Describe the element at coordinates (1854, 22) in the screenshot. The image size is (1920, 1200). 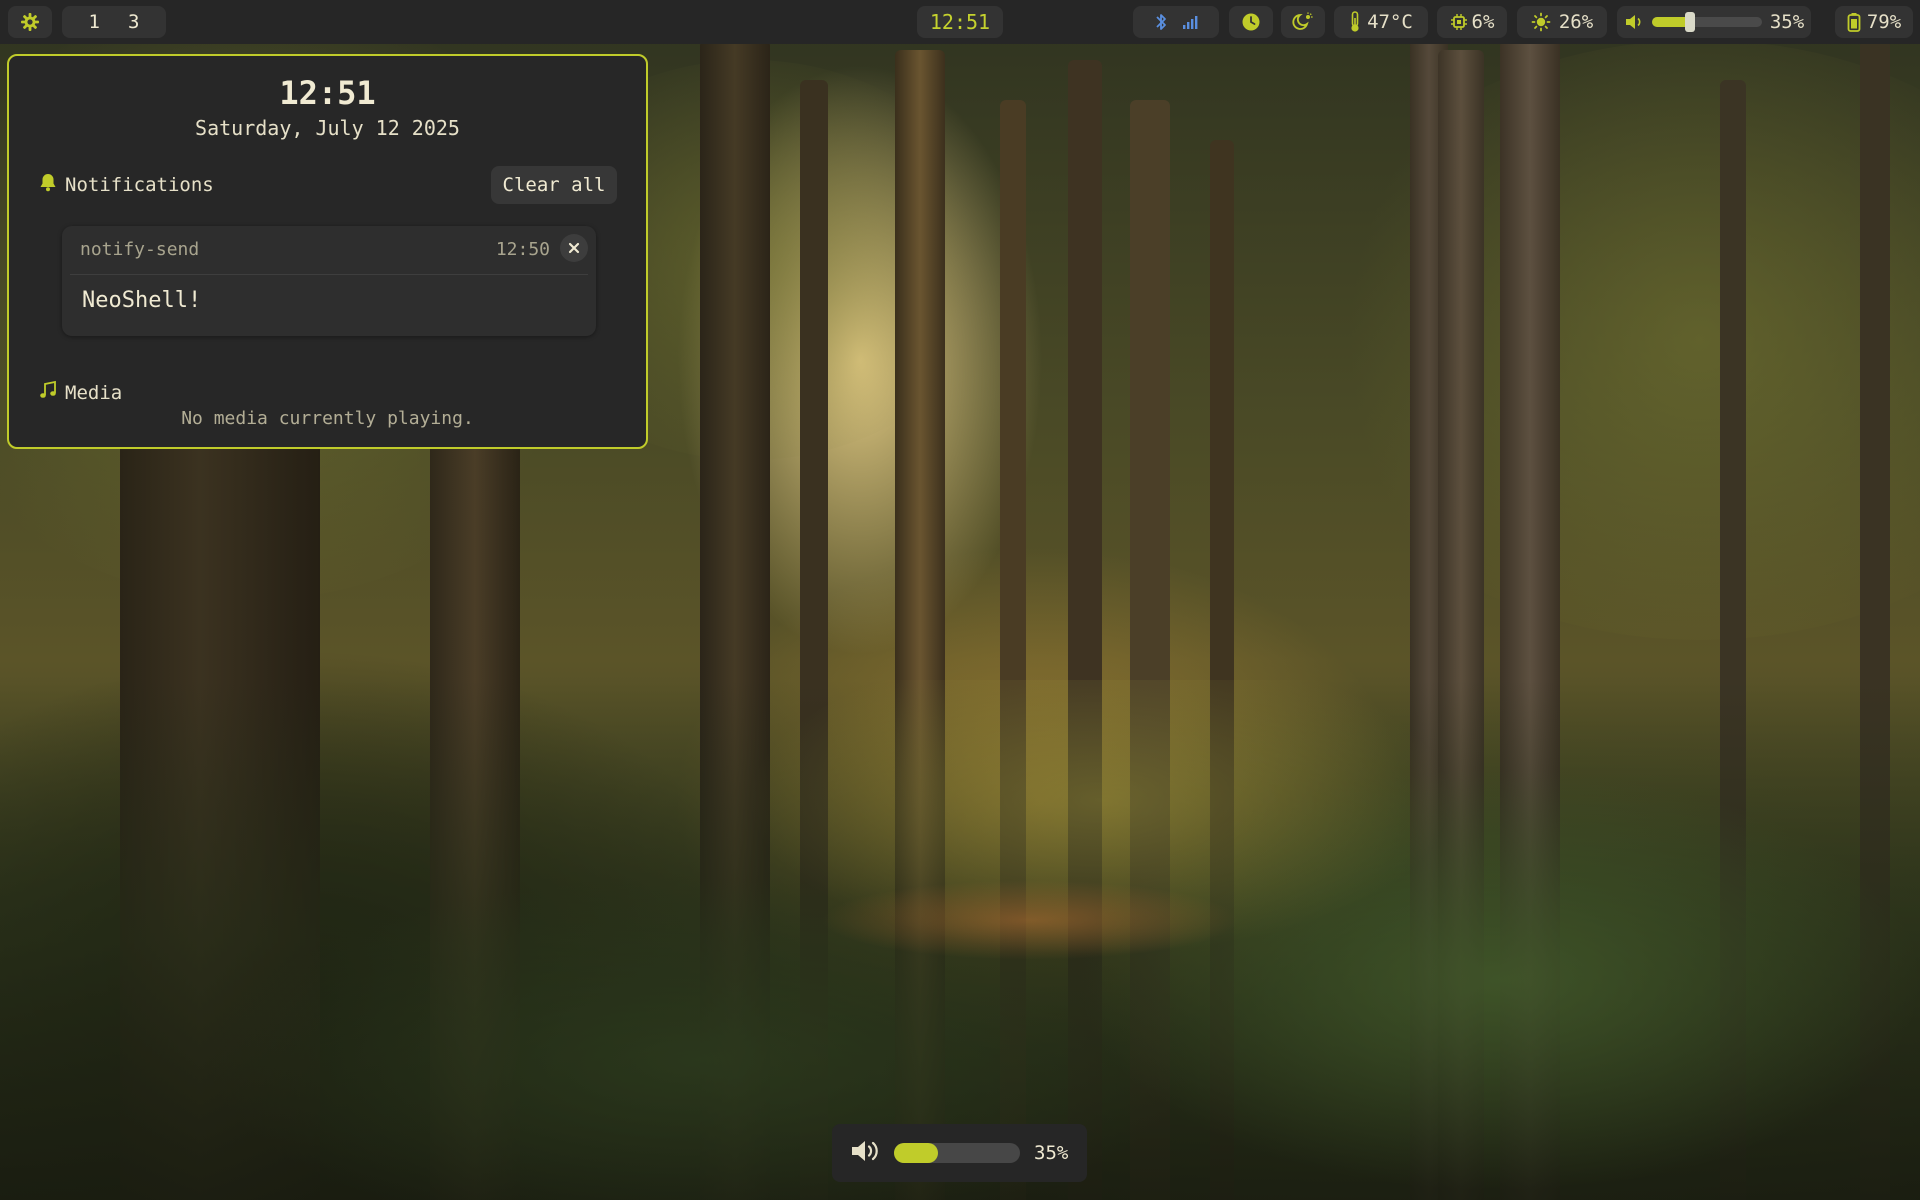
I see `battery-icon` at that location.